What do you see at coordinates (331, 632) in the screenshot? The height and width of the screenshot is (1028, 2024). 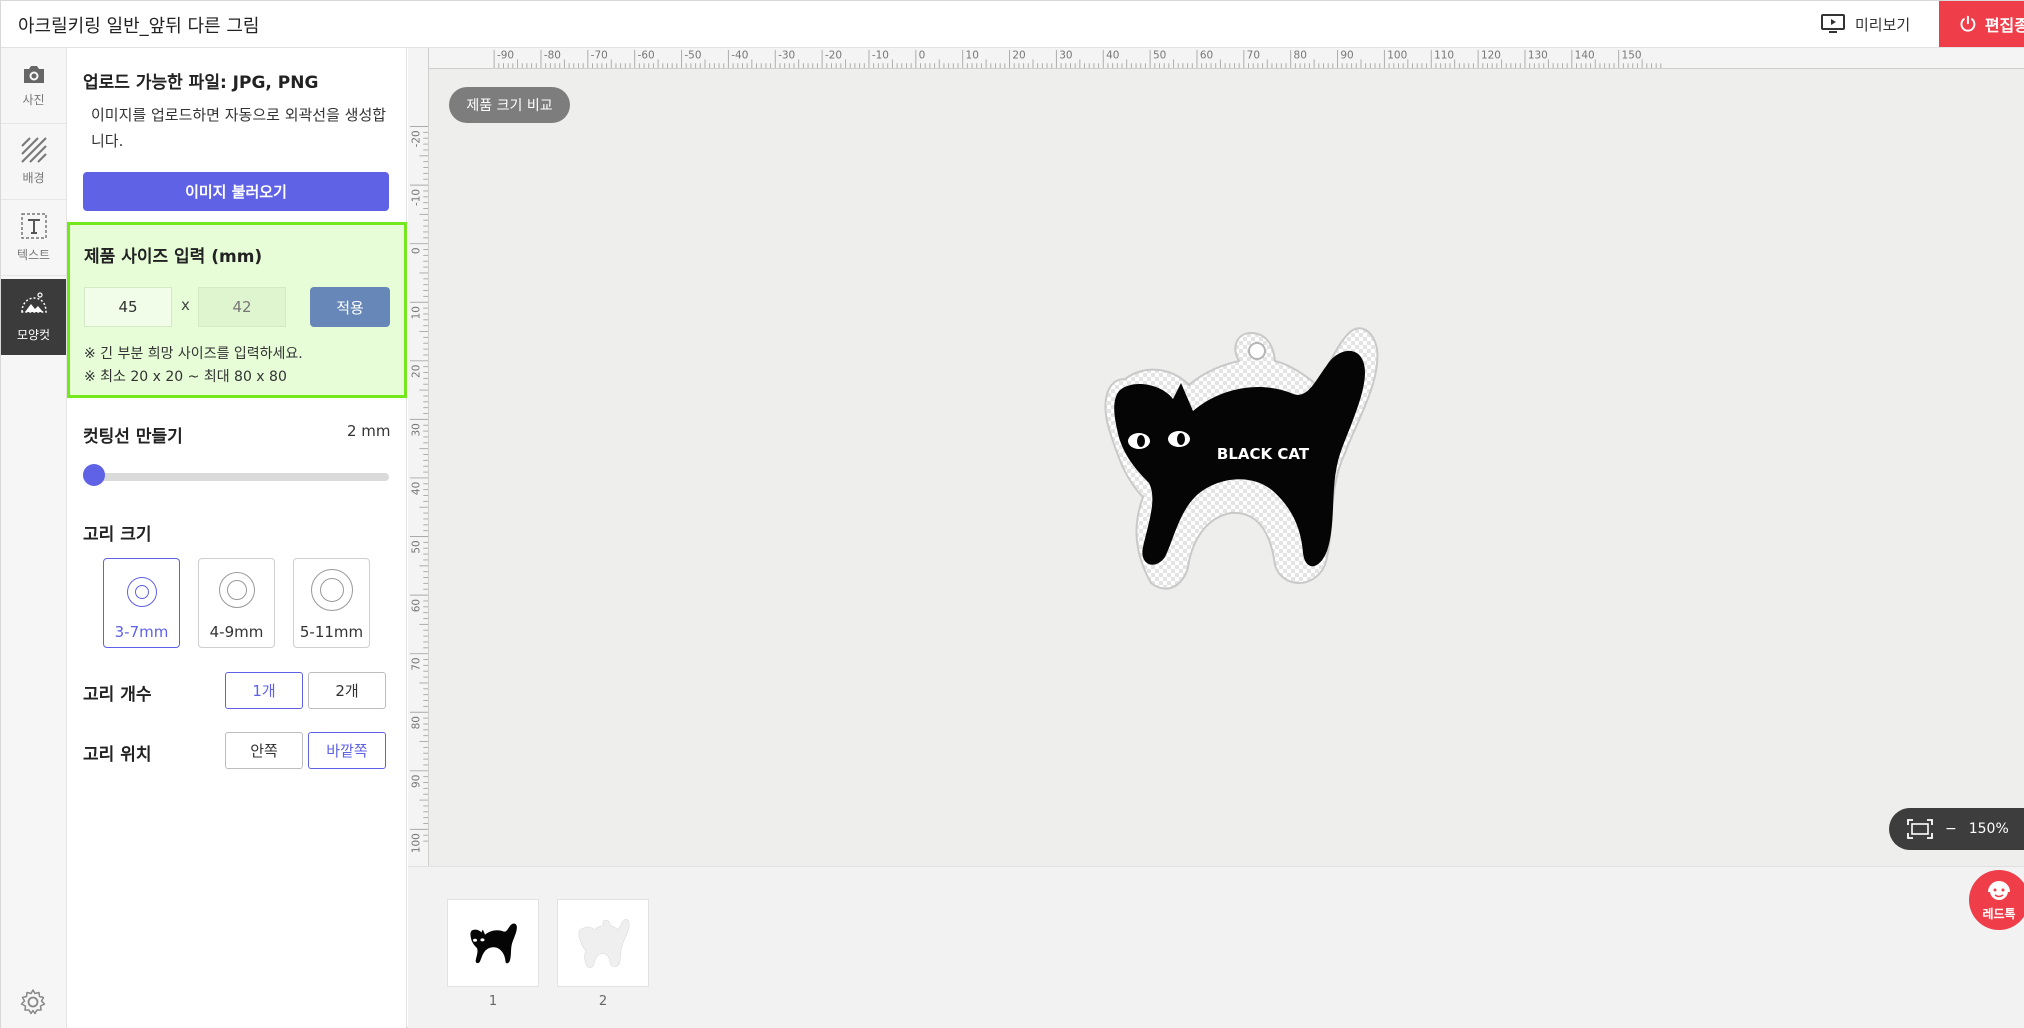 I see `ring-size-caption: 5-11mm` at bounding box center [331, 632].